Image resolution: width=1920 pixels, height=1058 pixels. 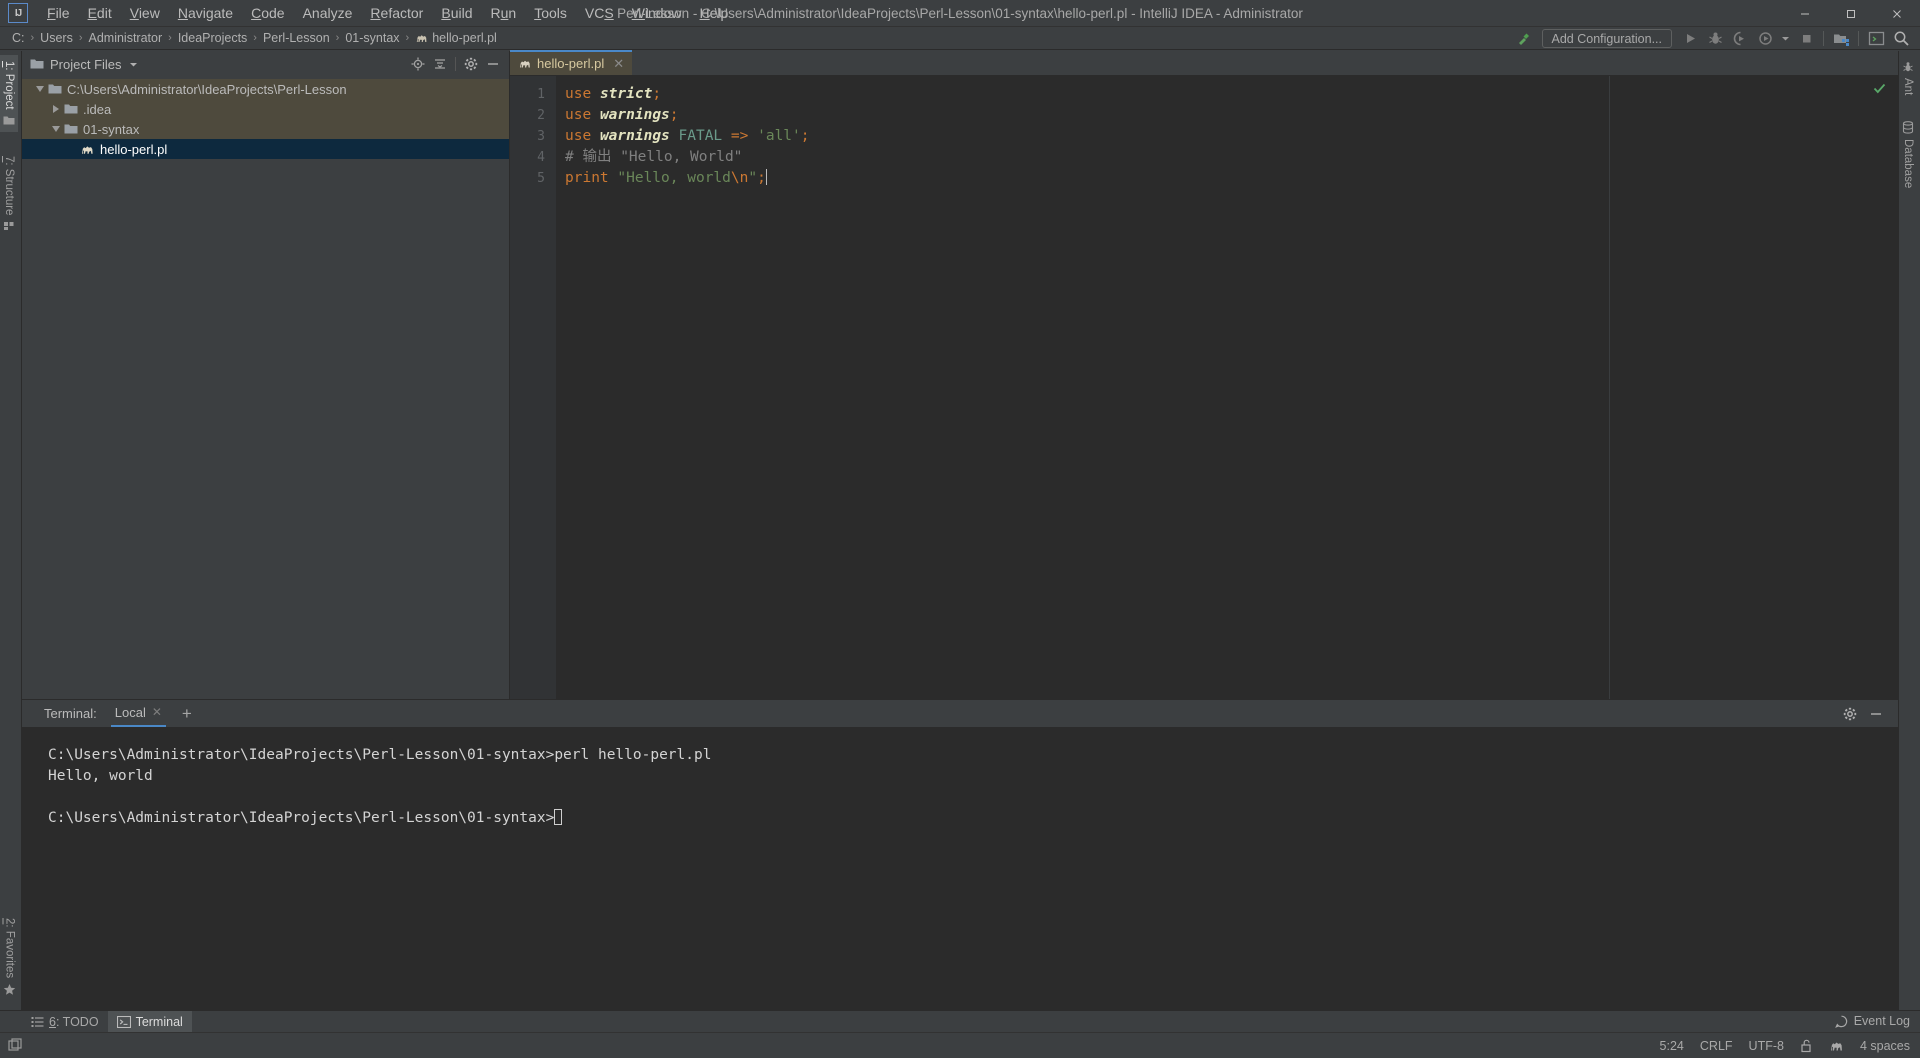 What do you see at coordinates (456, 13) in the screenshot?
I see `menu-item-build: Build` at bounding box center [456, 13].